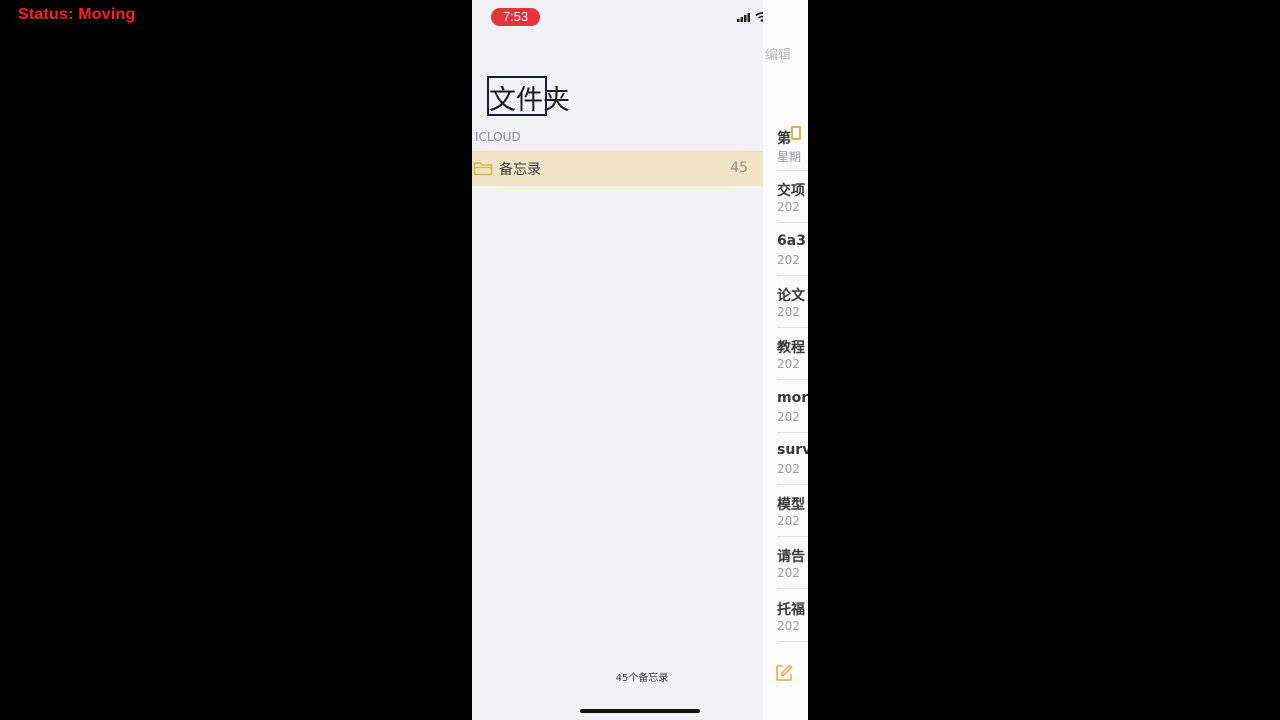 This screenshot has height=720, width=1280. I want to click on note-title: 模型, so click(791, 505).